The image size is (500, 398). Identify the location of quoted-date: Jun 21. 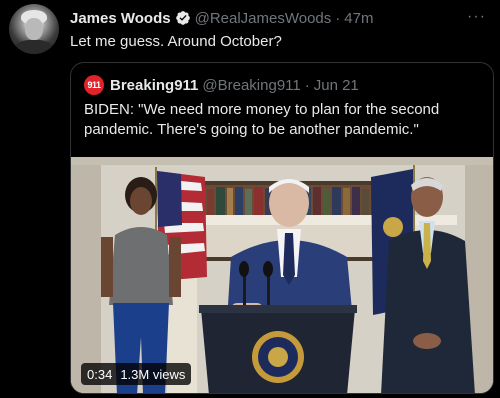
(336, 85).